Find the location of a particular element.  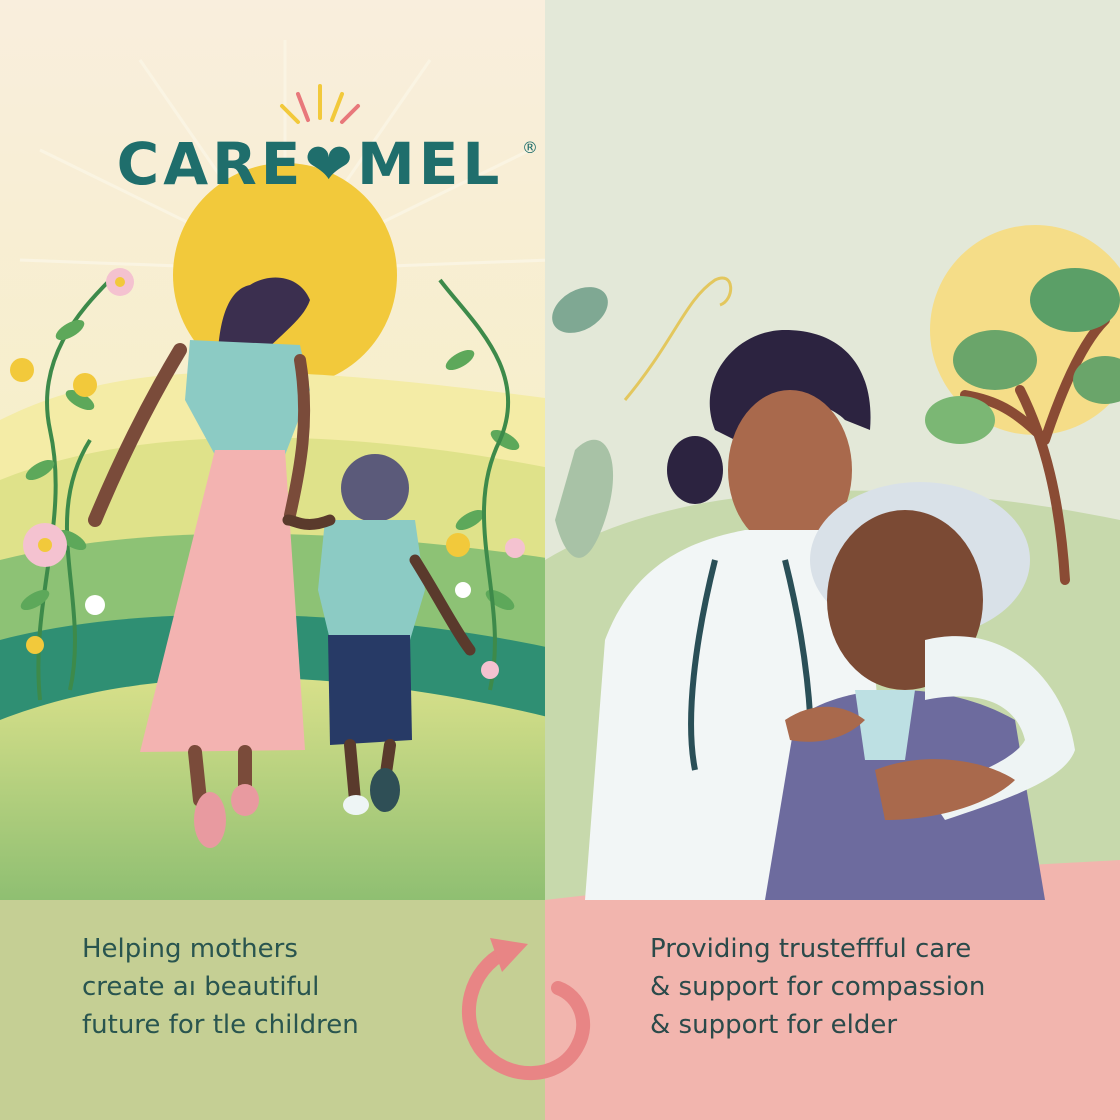

right-caption-line: Providing trusteffful care is located at coordinates (811, 949).